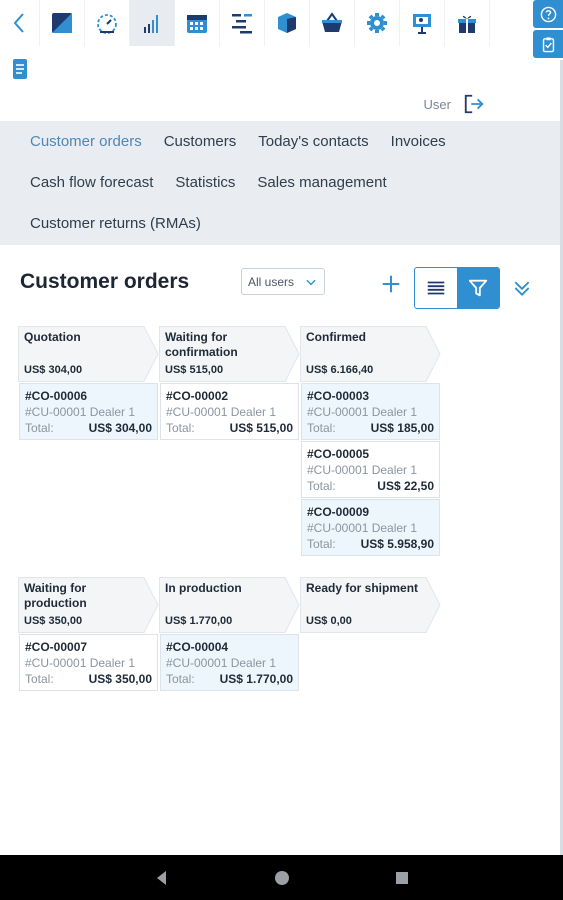  What do you see at coordinates (56, 647) in the screenshot?
I see `order-id: #CO-00007` at bounding box center [56, 647].